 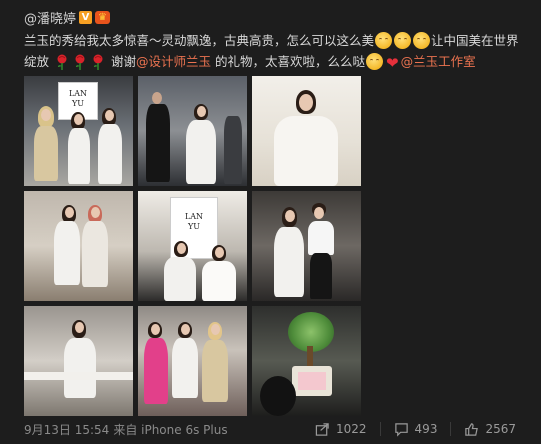 What do you see at coordinates (351, 429) in the screenshot?
I see `share-count: 1022` at bounding box center [351, 429].